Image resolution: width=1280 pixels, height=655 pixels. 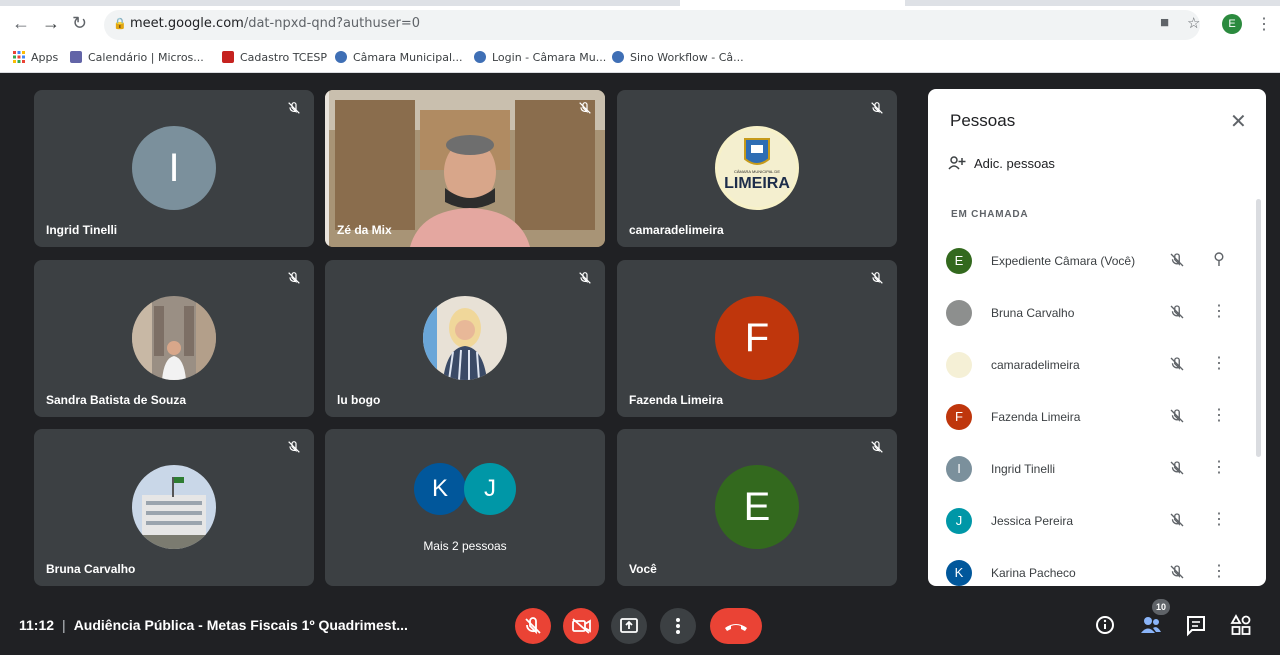 What do you see at coordinates (1241, 625) in the screenshot?
I see `activities-icon` at bounding box center [1241, 625].